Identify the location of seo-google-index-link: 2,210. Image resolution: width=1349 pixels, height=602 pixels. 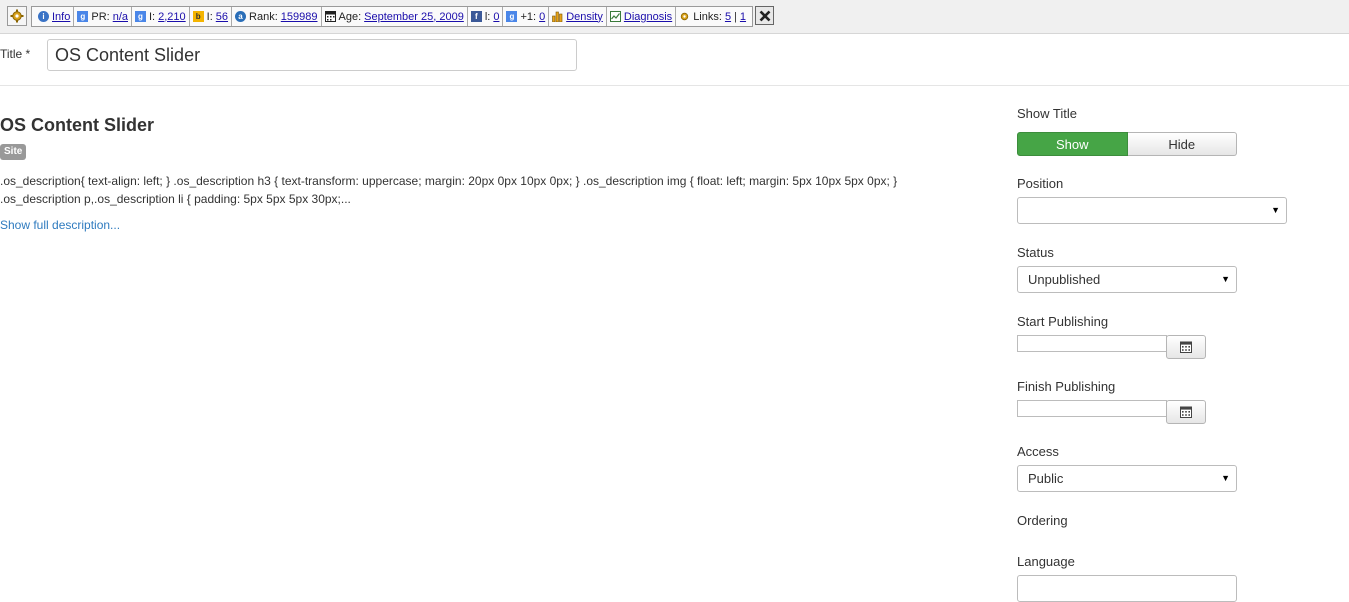
(172, 17).